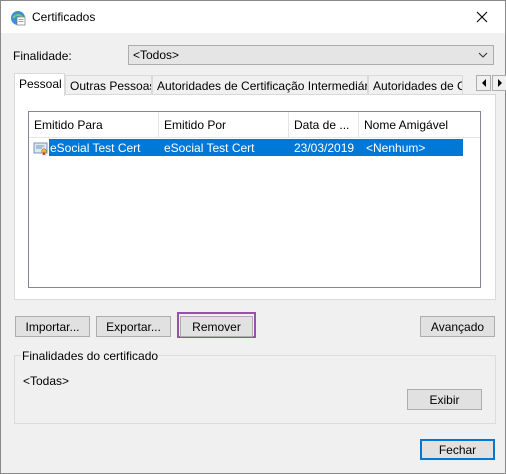 Image resolution: width=506 pixels, height=474 pixels. Describe the element at coordinates (68, 125) in the screenshot. I see `column-label: Emitido Para` at that location.